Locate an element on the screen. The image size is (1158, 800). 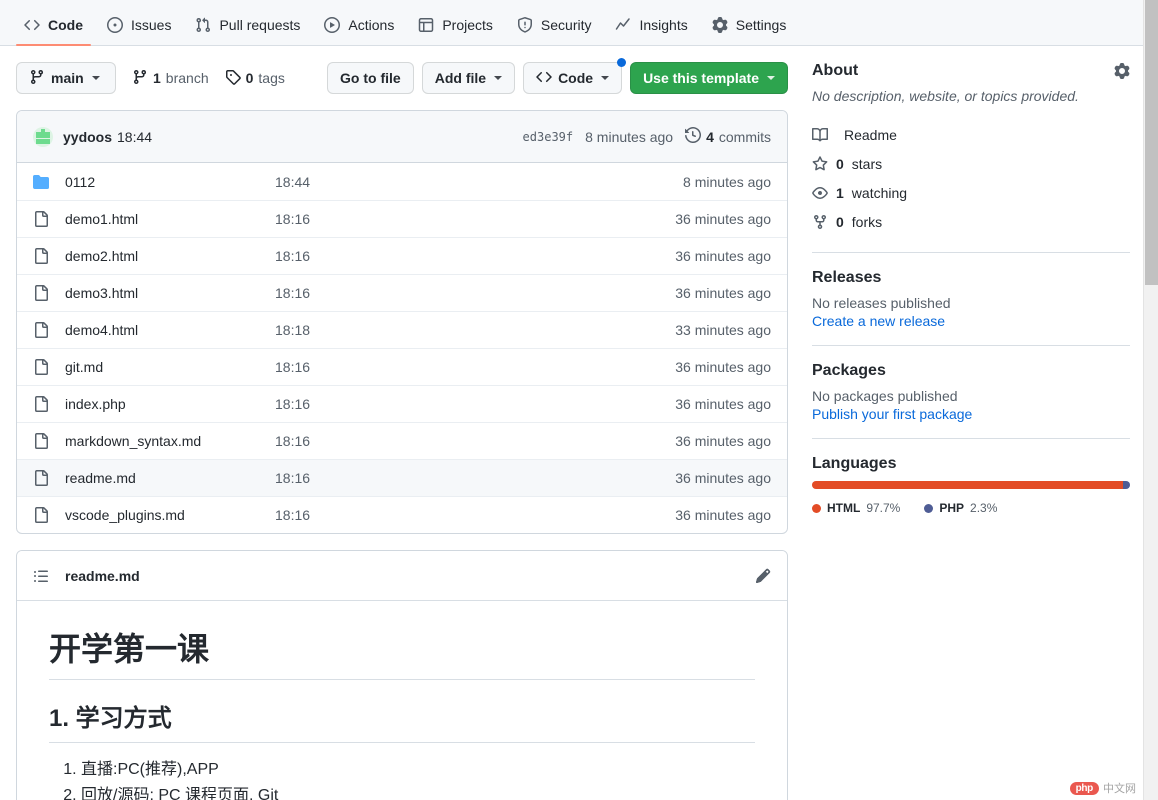
file-name: markdown_syntax.md is located at coordinates (170, 441).